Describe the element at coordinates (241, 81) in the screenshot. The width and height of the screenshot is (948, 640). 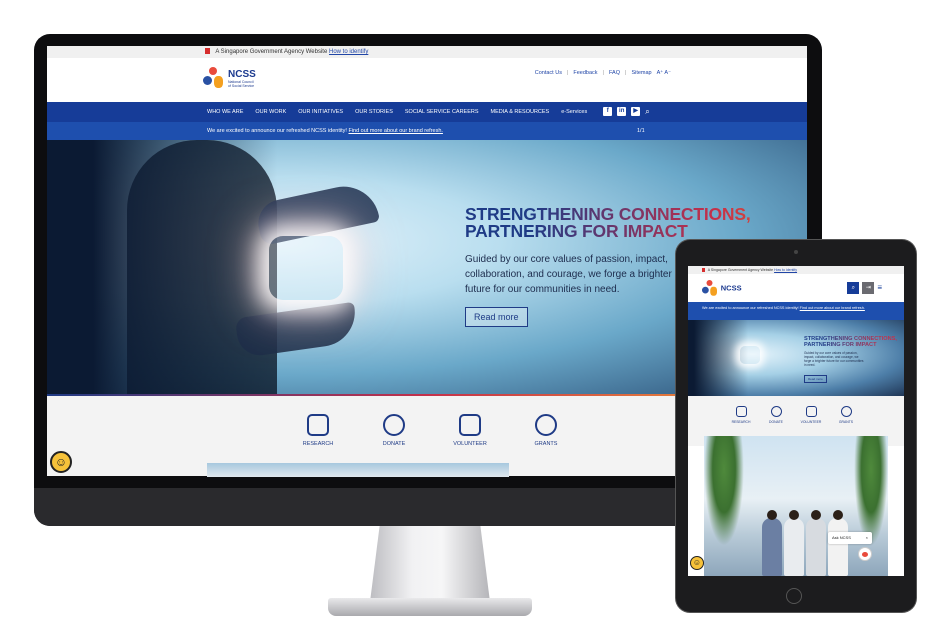
I see `logo-tagline-1: National Council` at that location.